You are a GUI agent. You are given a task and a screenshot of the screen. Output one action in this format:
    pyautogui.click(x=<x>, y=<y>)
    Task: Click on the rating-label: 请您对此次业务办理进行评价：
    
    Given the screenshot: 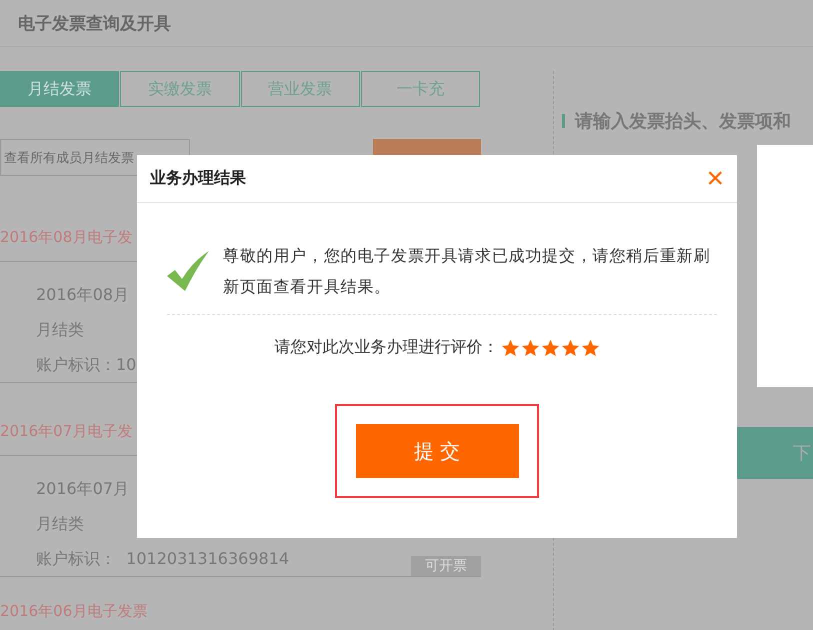 What is the action you would take?
    pyautogui.click(x=386, y=347)
    